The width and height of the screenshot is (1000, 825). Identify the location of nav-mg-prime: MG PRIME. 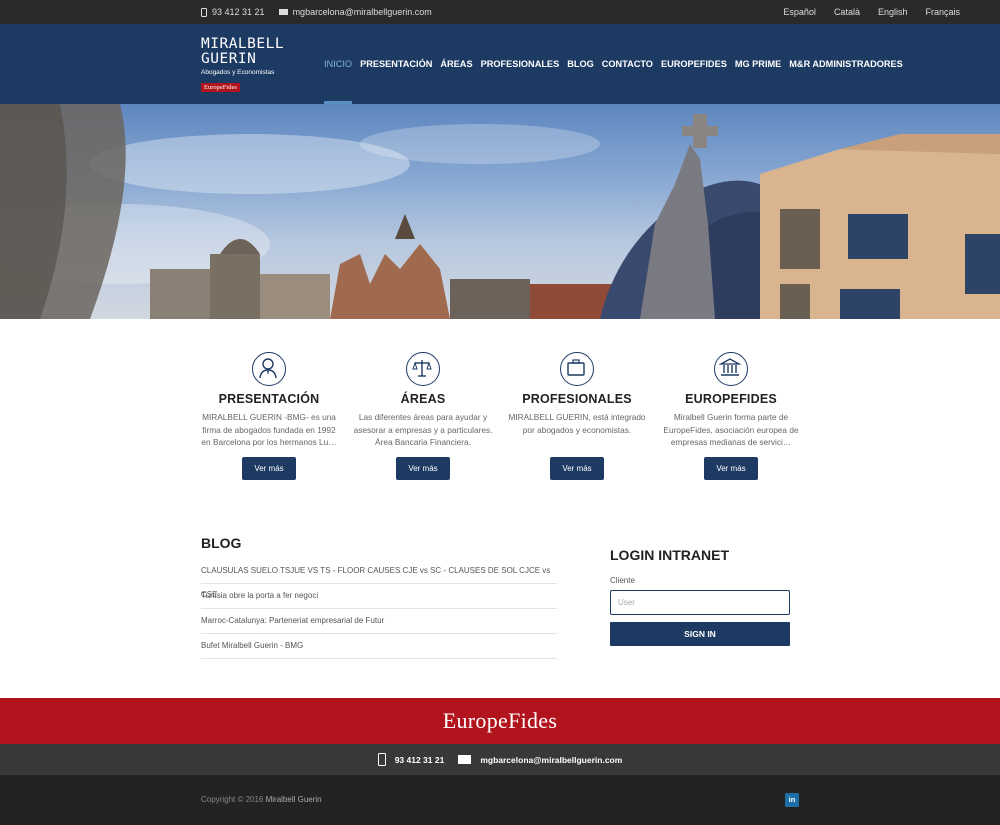
(758, 64).